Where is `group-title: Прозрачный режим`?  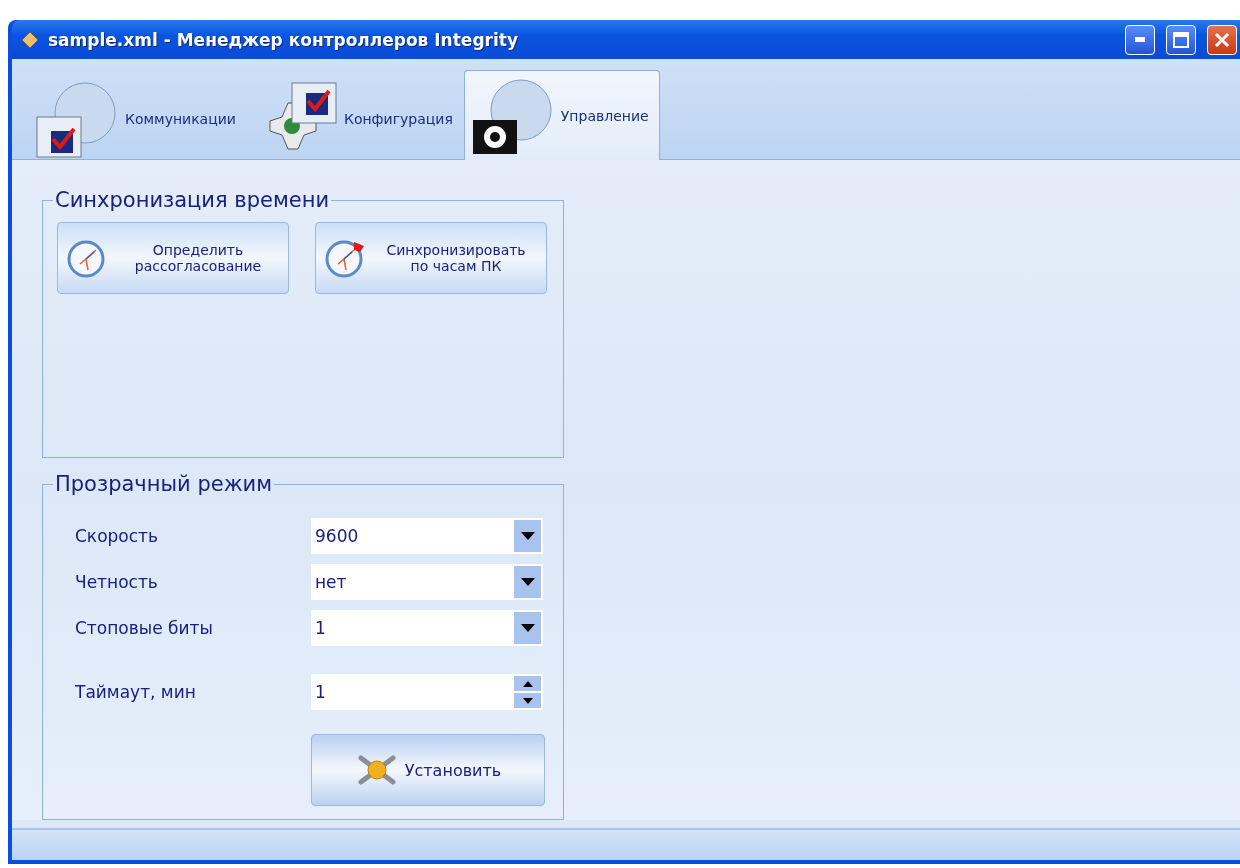
group-title: Прозрачный режим is located at coordinates (164, 484).